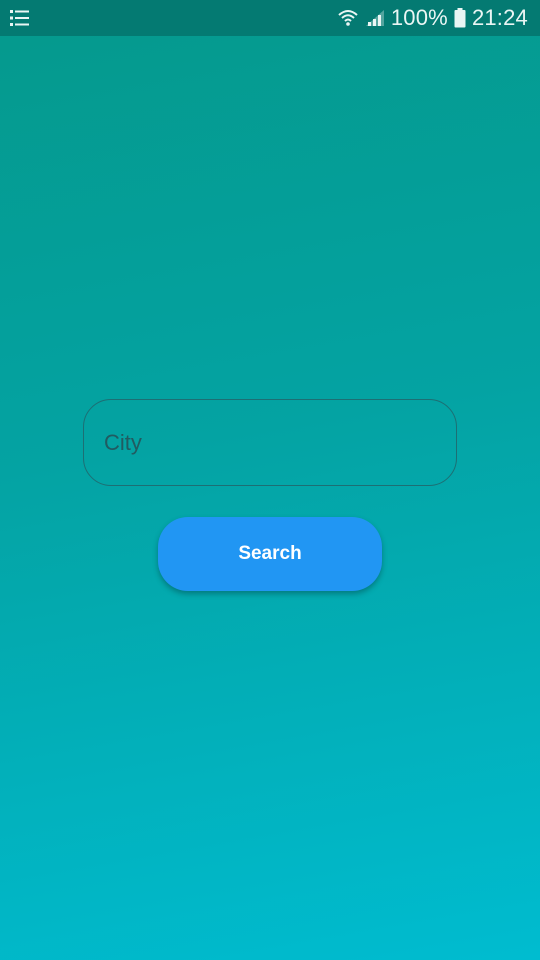  I want to click on battery-percent: 100%, so click(419, 17).